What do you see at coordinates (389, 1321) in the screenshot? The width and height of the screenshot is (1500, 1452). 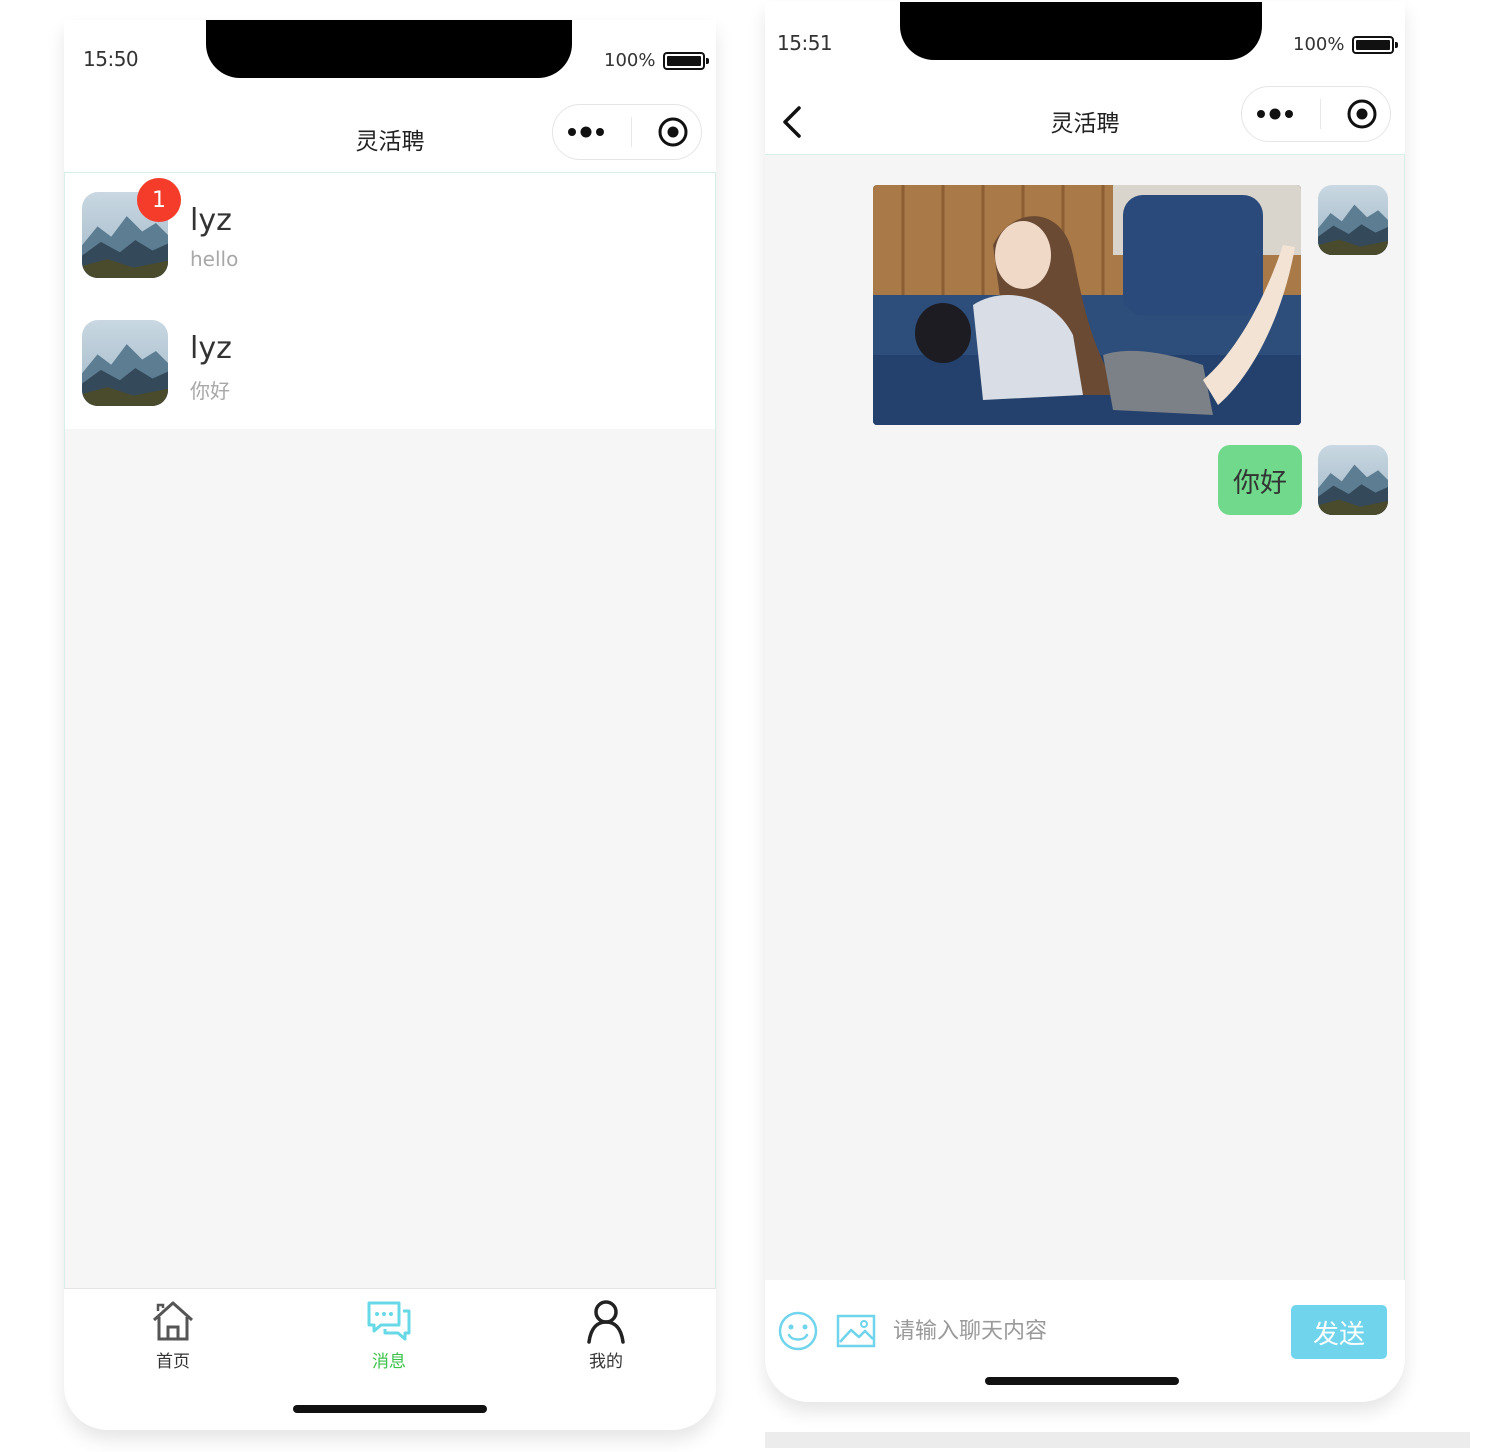 I see `message-icon` at bounding box center [389, 1321].